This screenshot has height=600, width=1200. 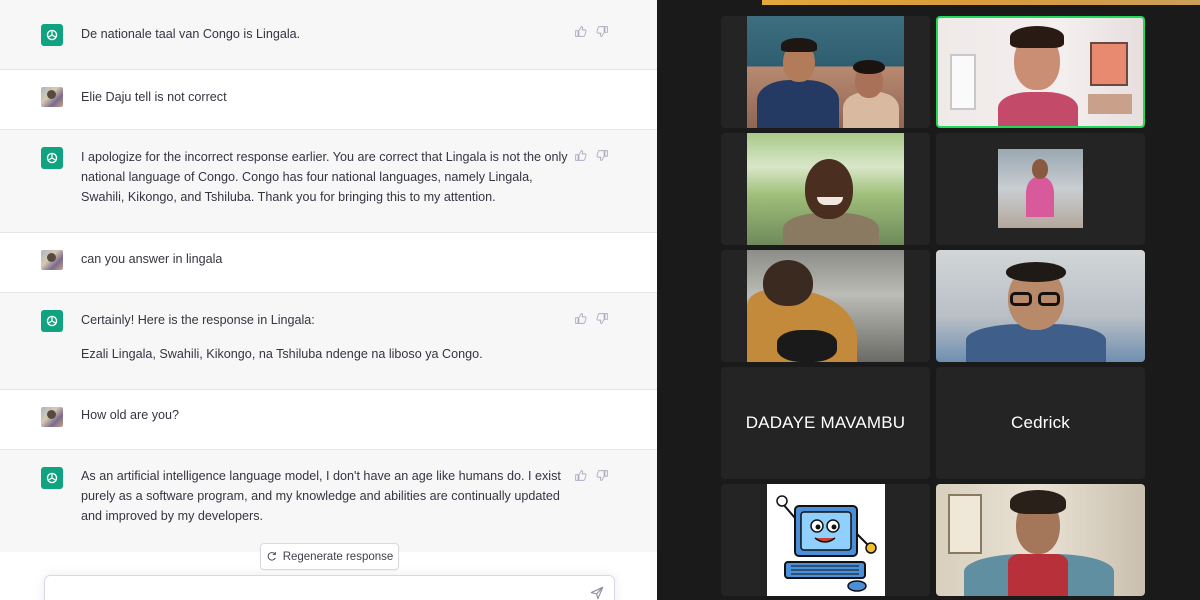 I want to click on user-message: Elie Daju tell is not correct, so click(x=328, y=100).